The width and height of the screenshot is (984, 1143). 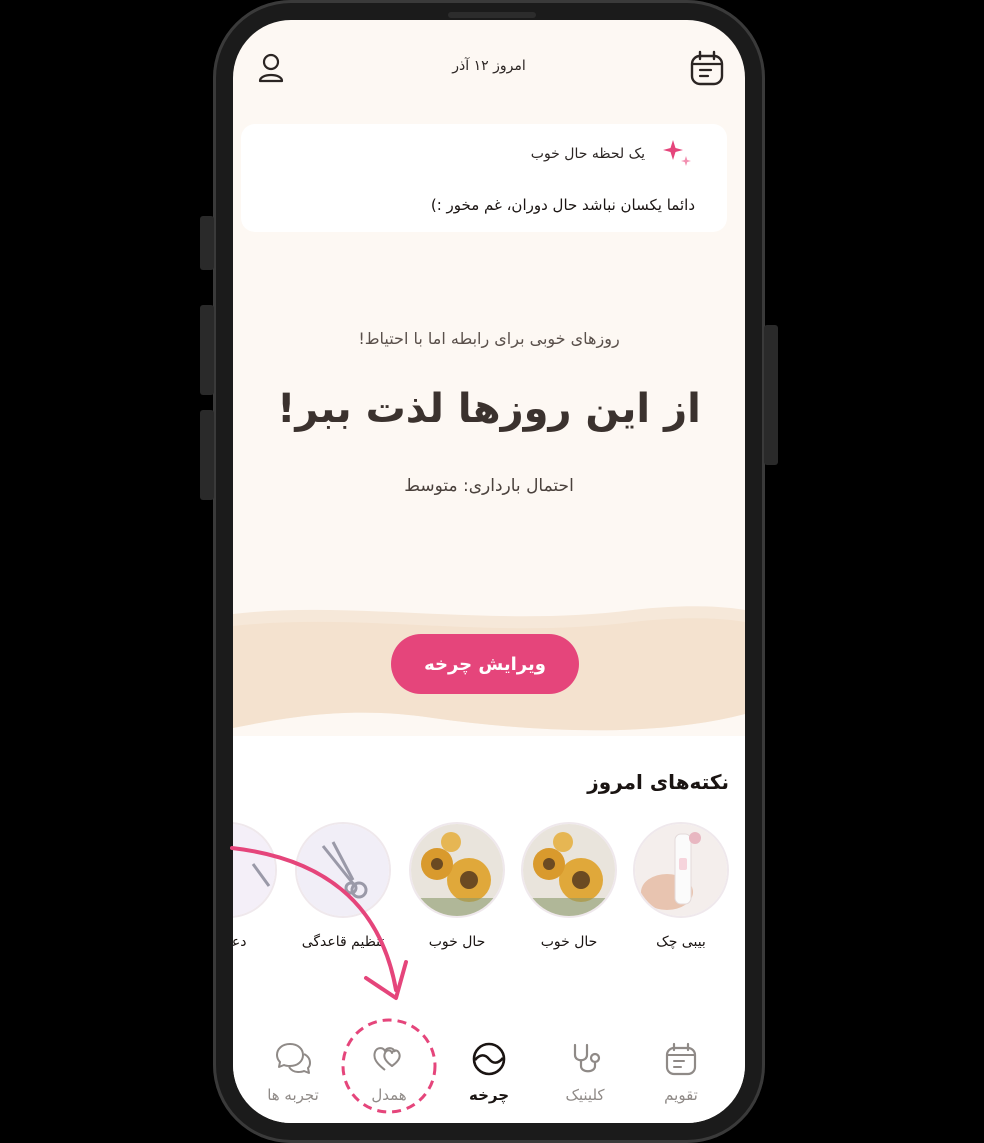 I want to click on tip-item-invite: دعوت, so click(x=255, y=886).